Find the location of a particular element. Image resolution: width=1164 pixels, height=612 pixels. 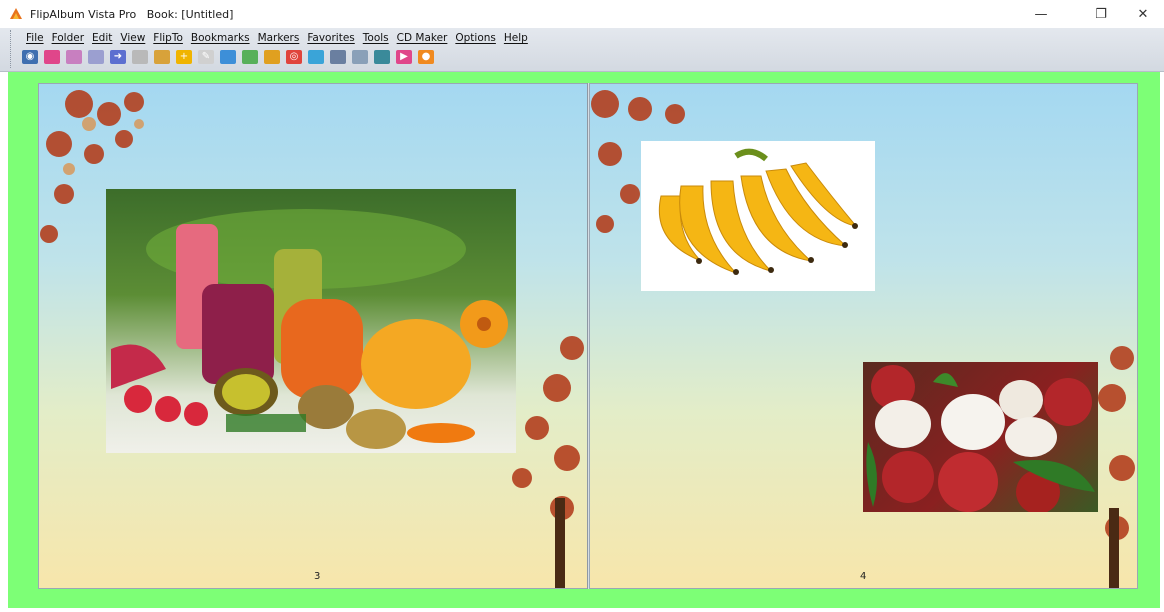

card-icon is located at coordinates (338, 57).